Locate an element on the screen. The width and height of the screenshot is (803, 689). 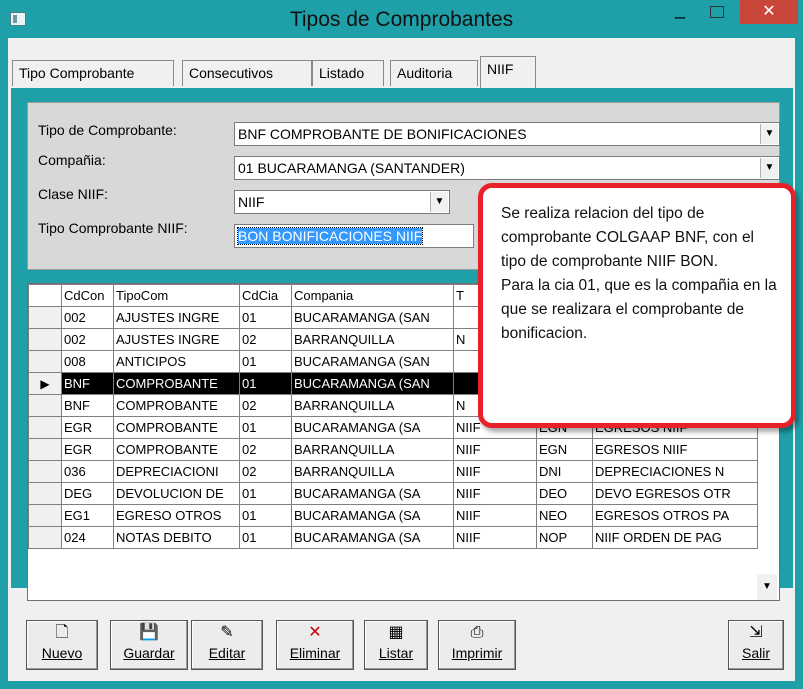
editar-button: ✎ Editar is located at coordinates (227, 645).